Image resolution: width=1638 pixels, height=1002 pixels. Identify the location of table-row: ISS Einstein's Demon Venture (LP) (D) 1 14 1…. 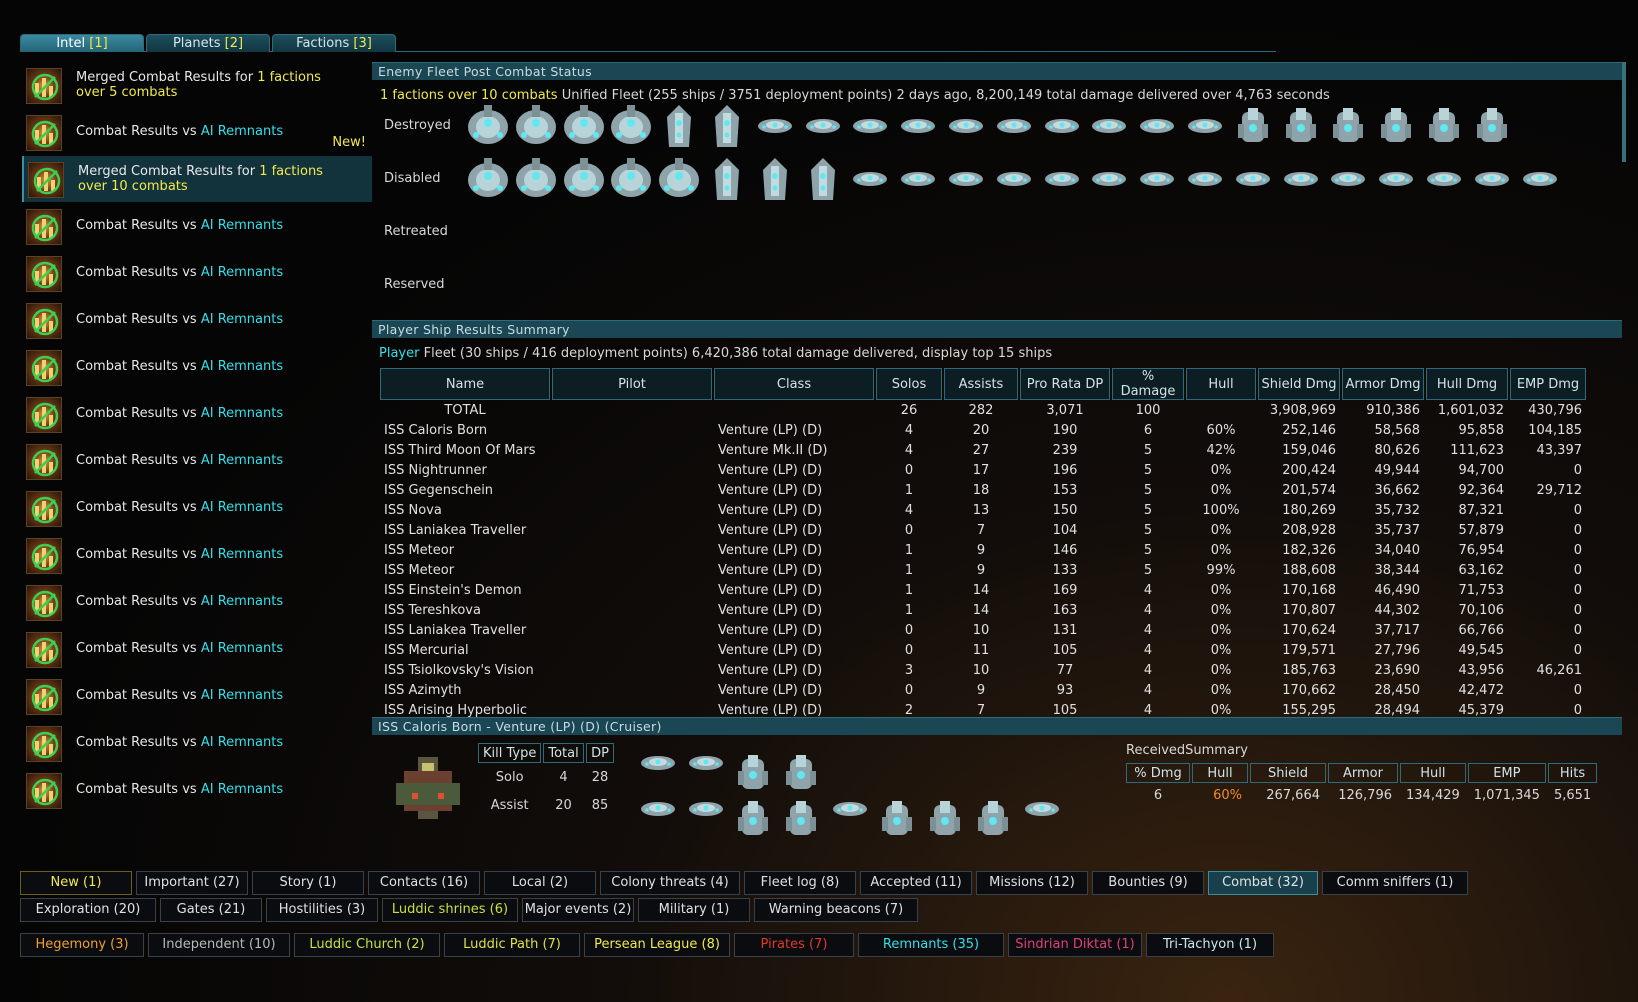
(983, 590).